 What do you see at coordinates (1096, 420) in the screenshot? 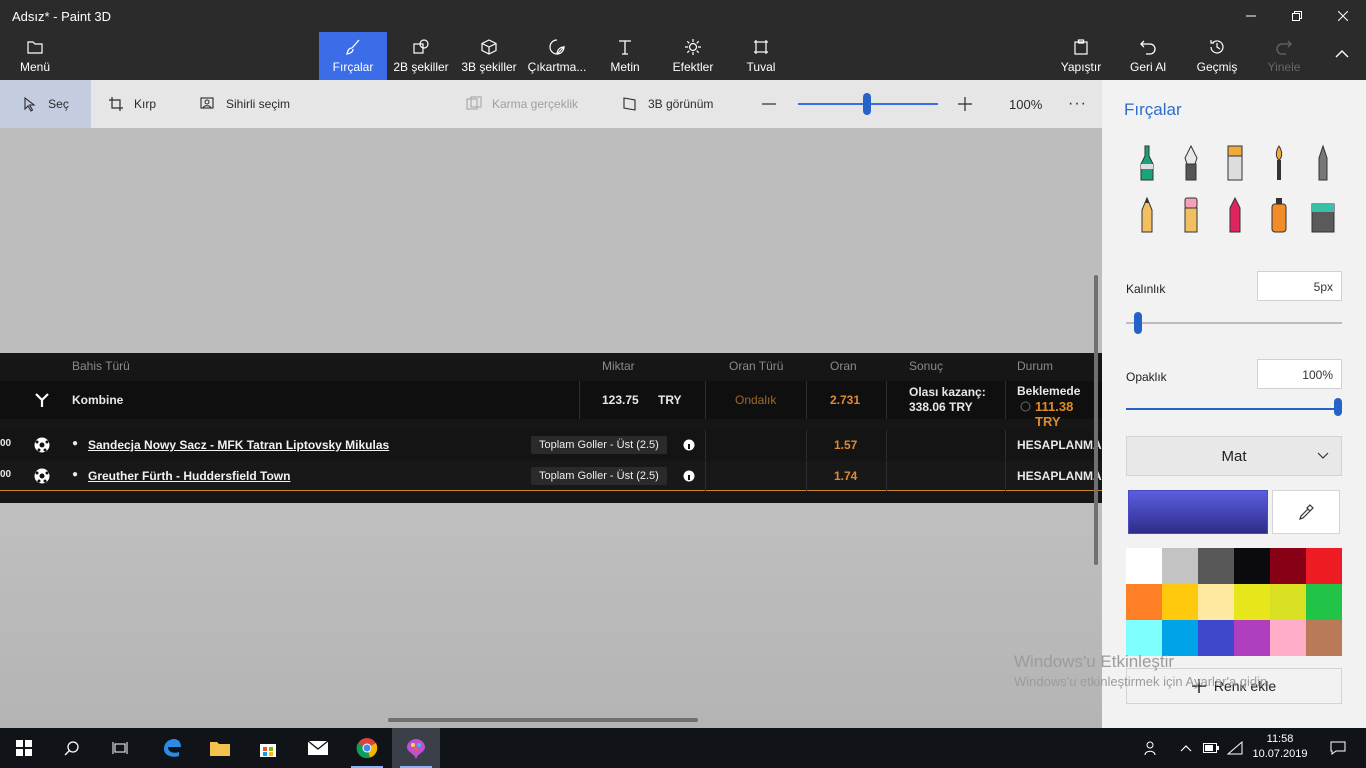
I see `vertical-scrollbar` at bounding box center [1096, 420].